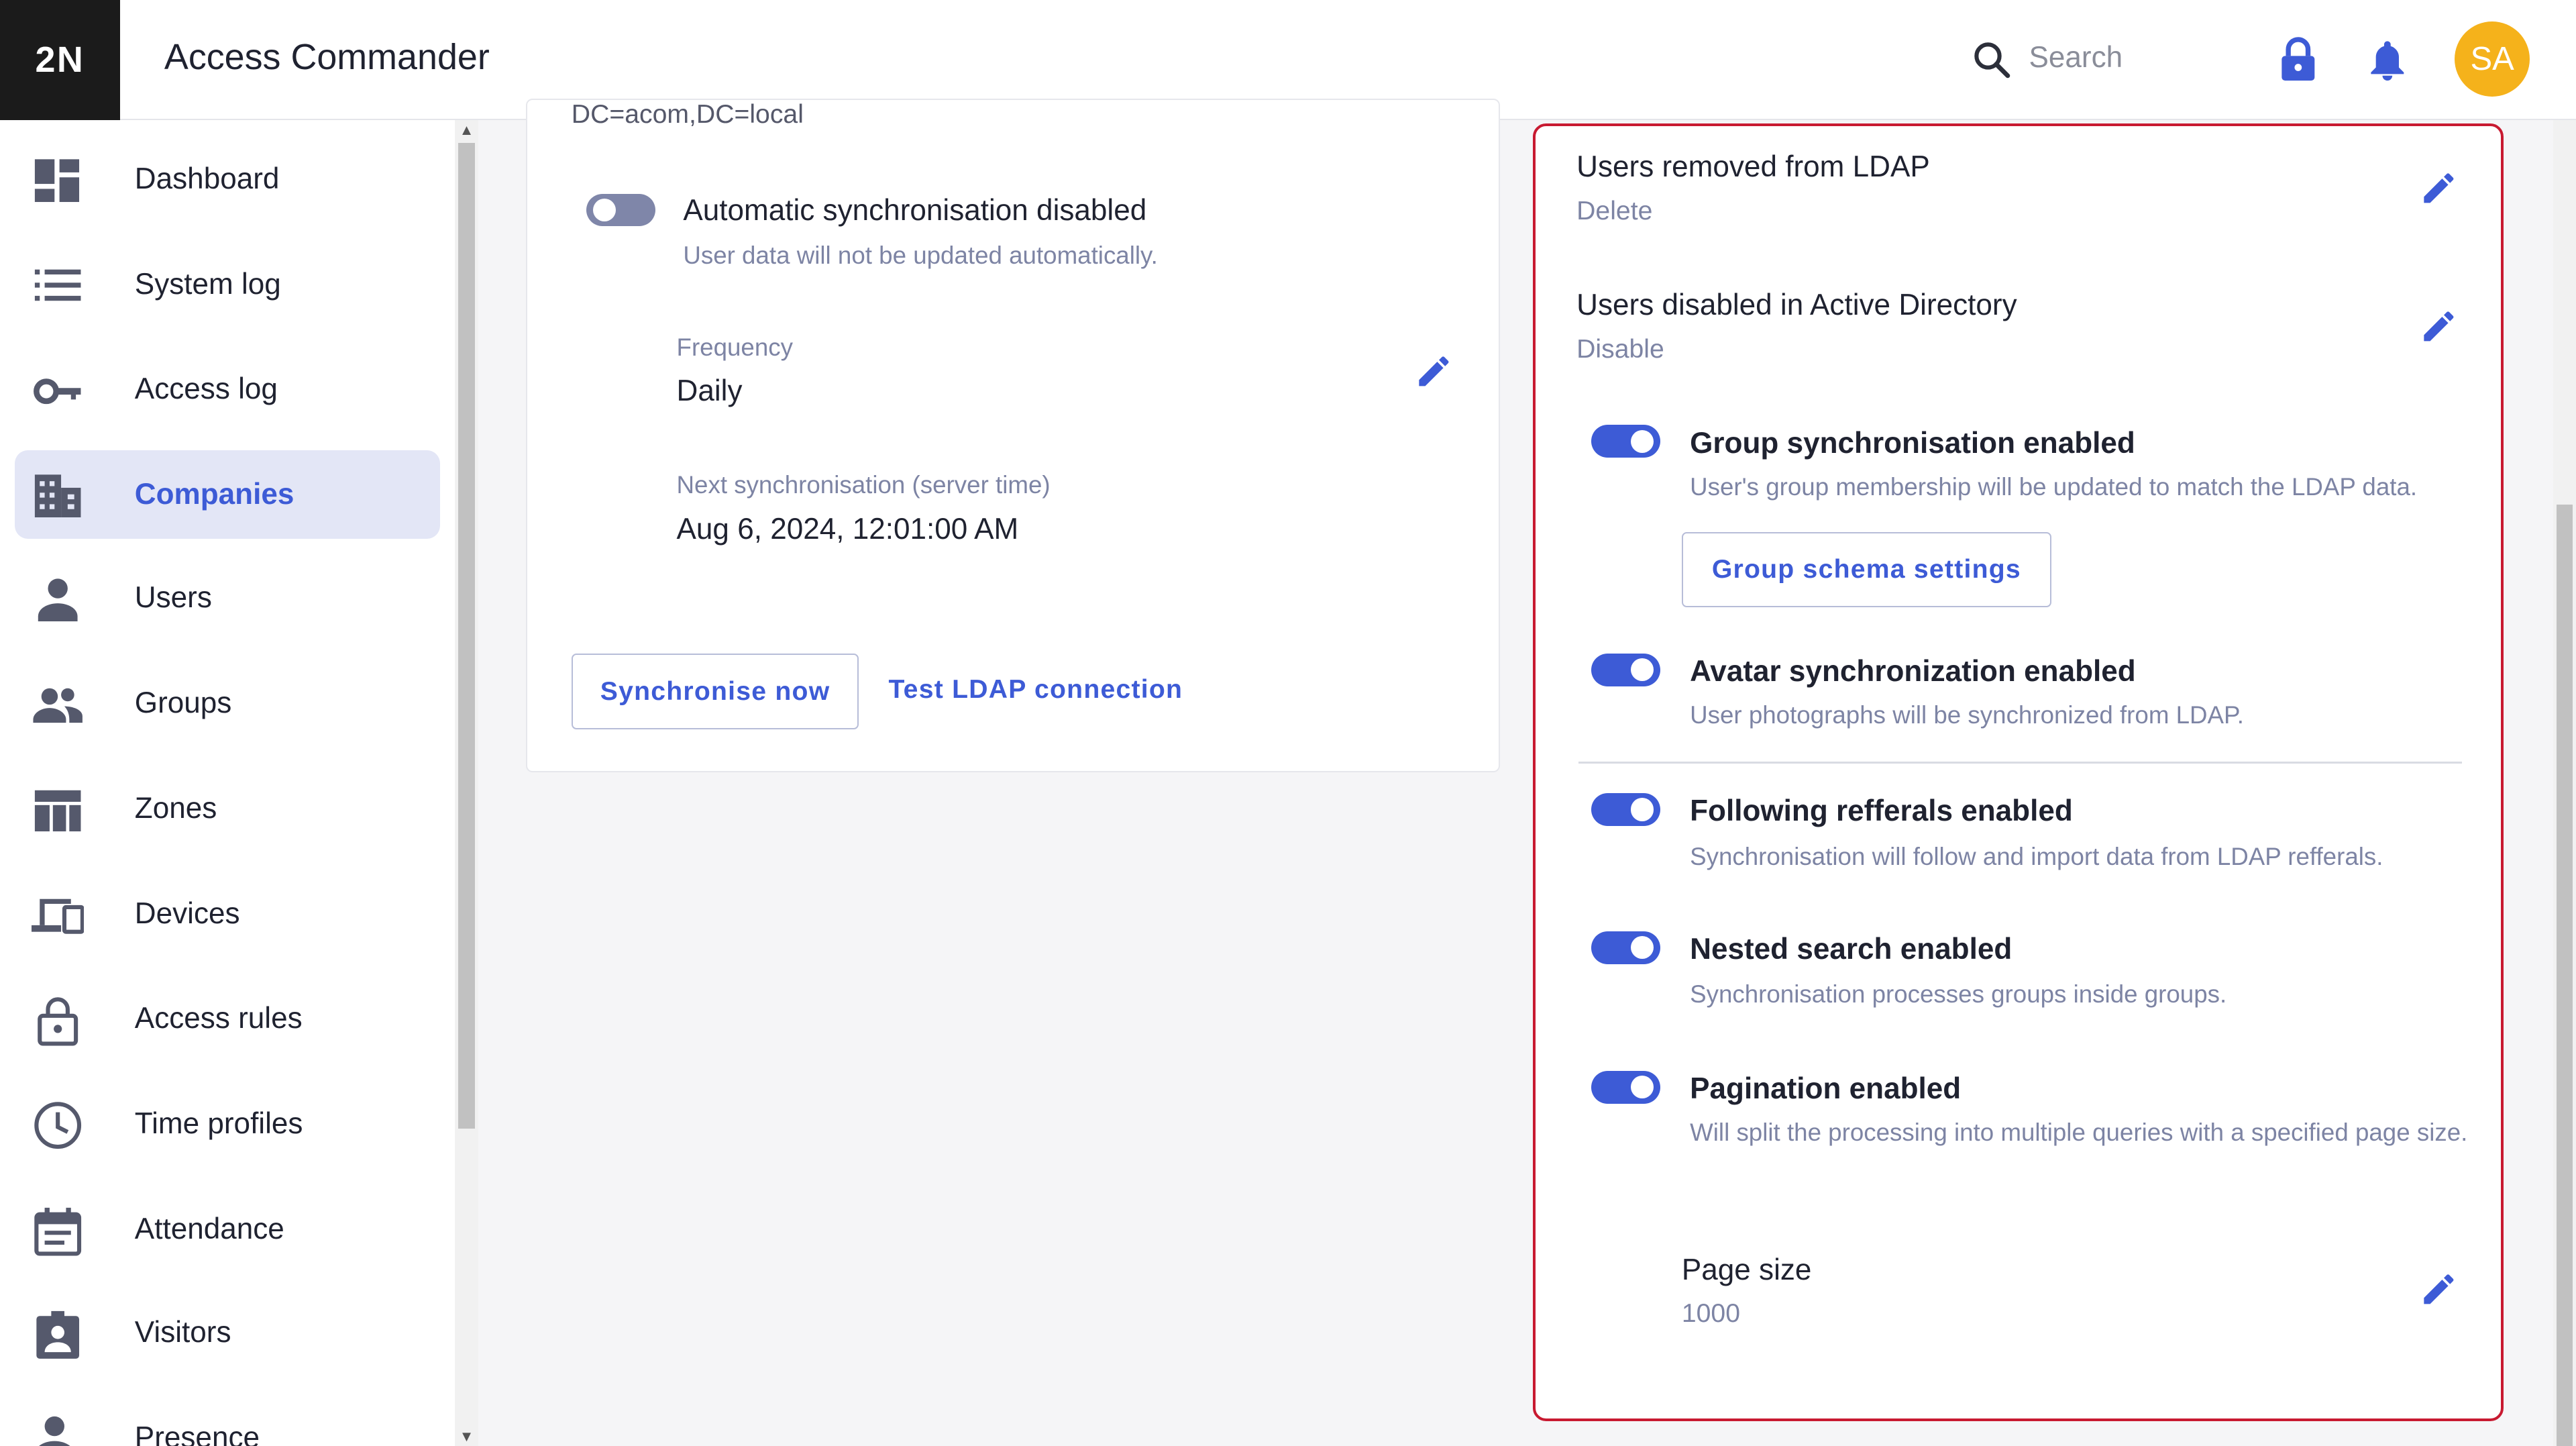  Describe the element at coordinates (57, 1231) in the screenshot. I see `calendar-icon` at that location.